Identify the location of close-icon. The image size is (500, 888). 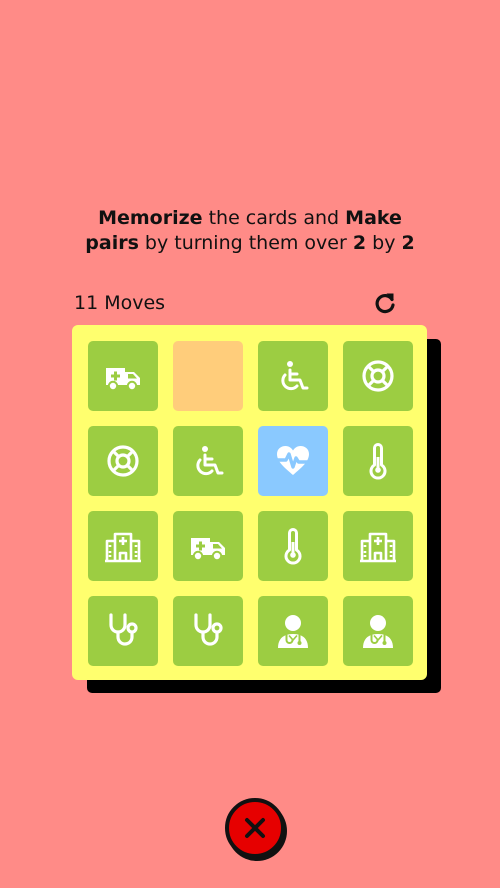
(255, 828).